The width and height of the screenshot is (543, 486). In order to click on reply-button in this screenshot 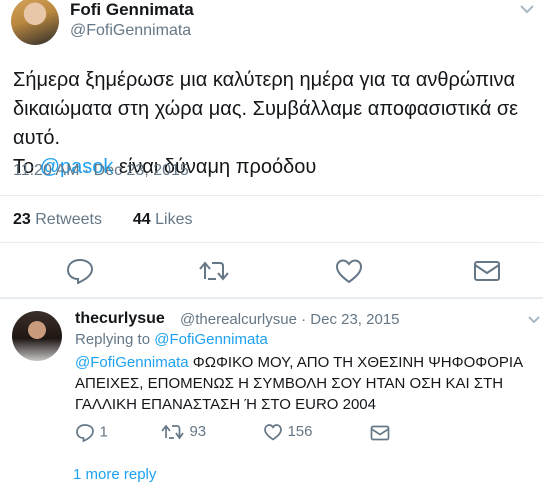, I will do `click(80, 273)`.